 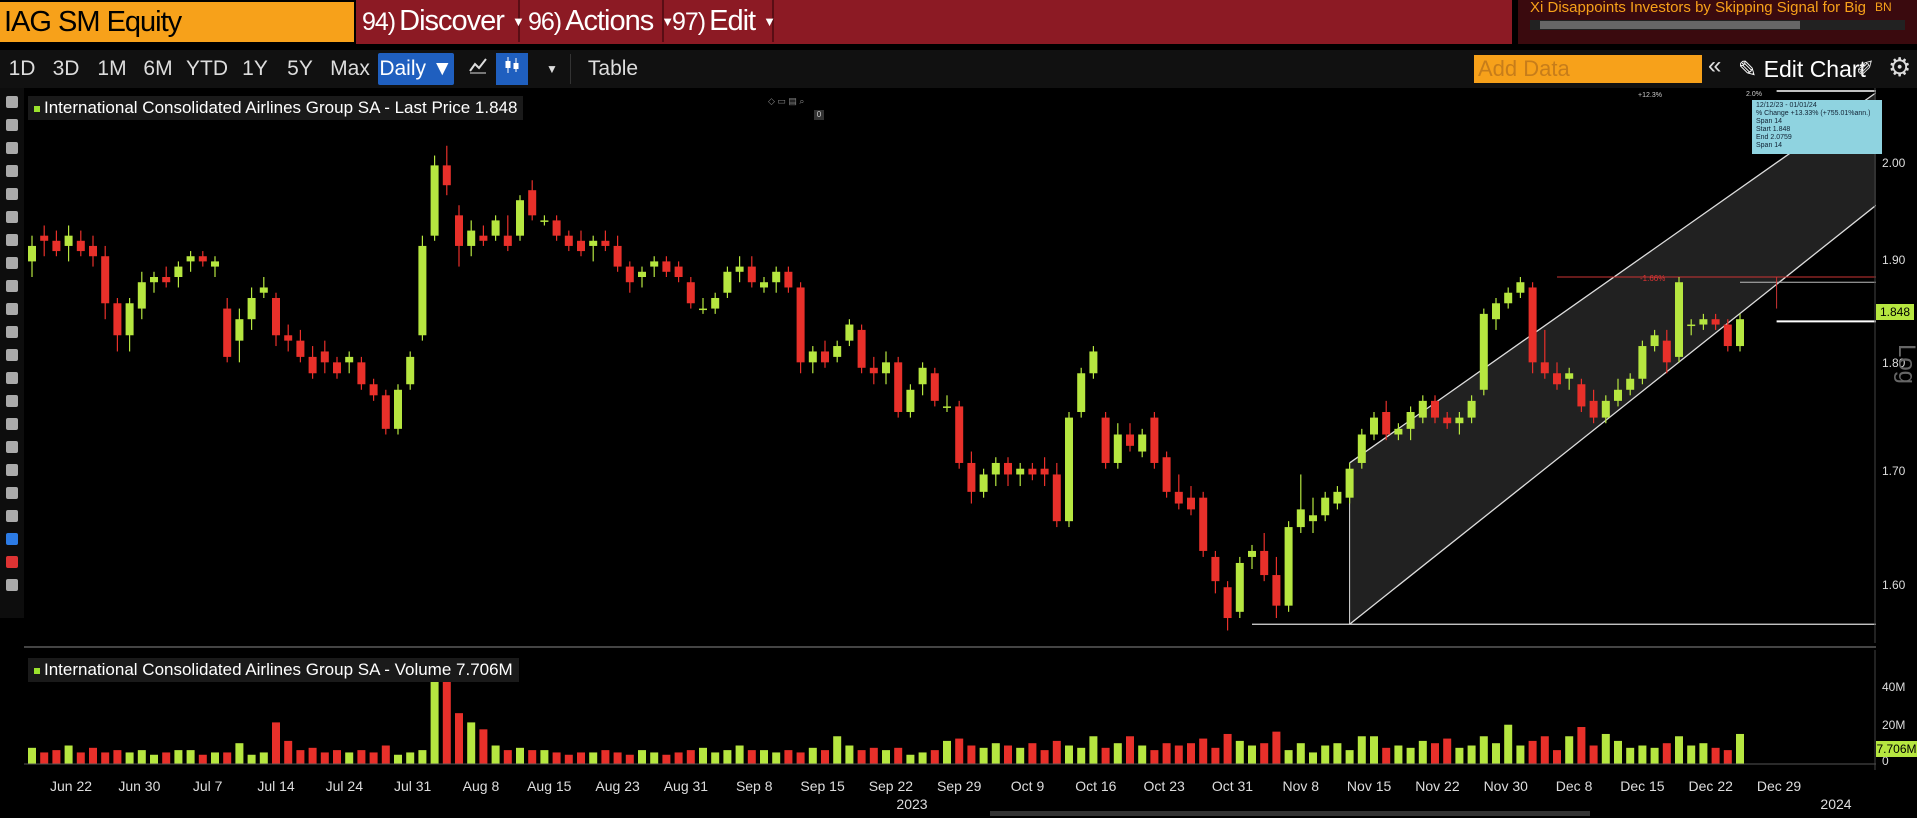 What do you see at coordinates (819, 115) in the screenshot?
I see `chart-mini-badge: 0` at bounding box center [819, 115].